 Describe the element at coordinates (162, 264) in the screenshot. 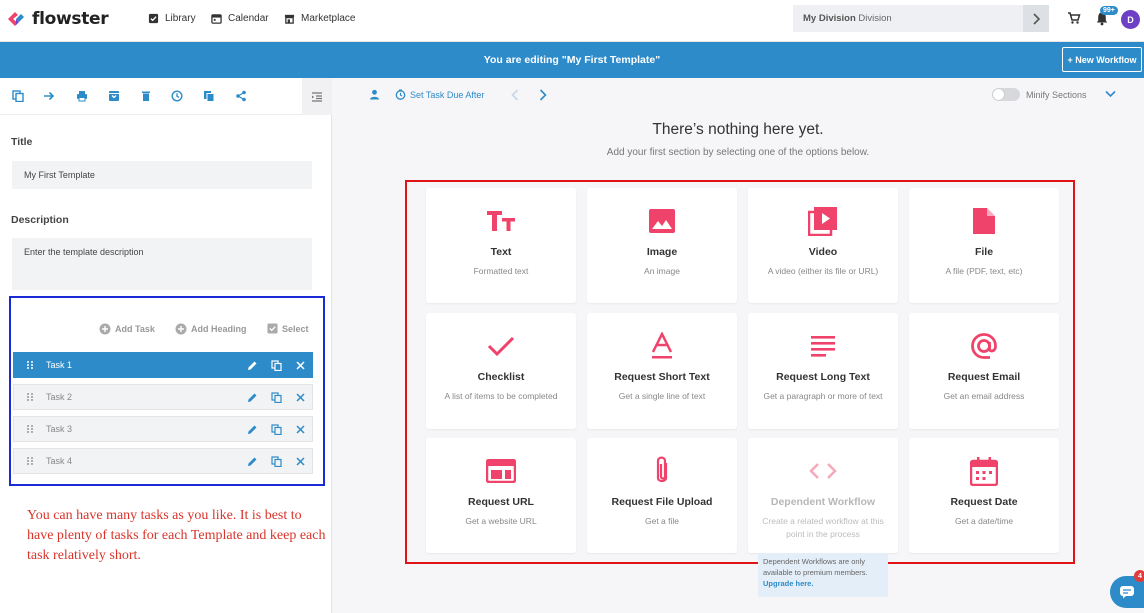

I see `description-input: Enter the template description` at that location.